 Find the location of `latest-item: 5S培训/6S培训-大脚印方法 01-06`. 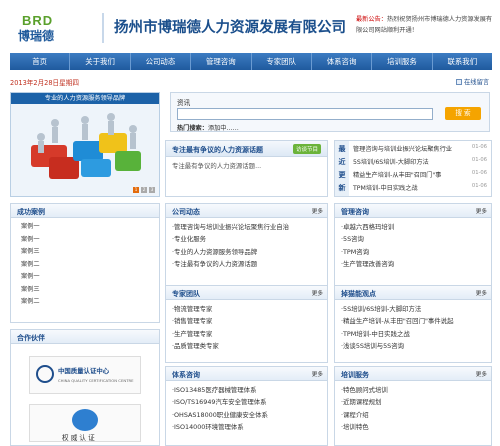

latest-item: 5S培训/6S培训-大脚印方法 01-06 is located at coordinates (421, 161).